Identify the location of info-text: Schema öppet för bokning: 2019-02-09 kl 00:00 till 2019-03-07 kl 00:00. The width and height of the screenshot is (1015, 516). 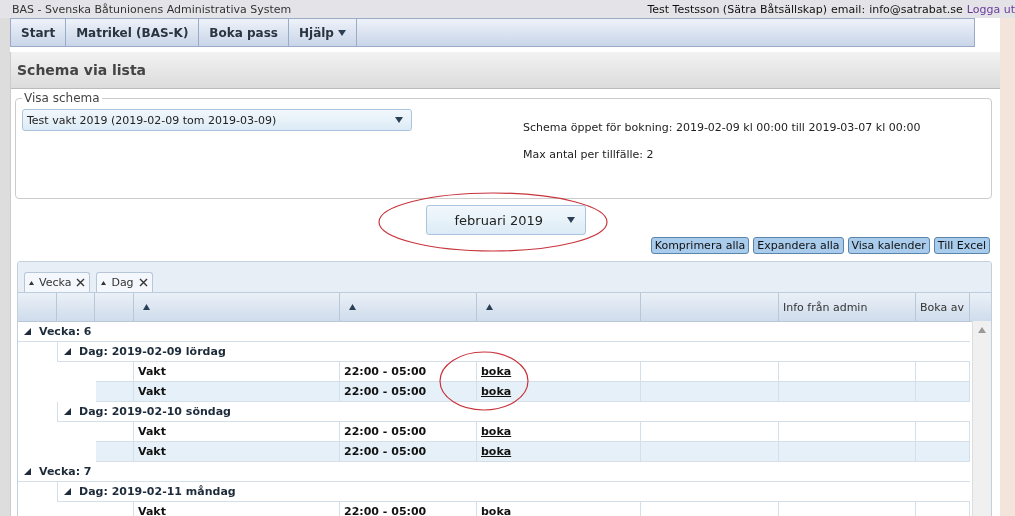
(722, 127).